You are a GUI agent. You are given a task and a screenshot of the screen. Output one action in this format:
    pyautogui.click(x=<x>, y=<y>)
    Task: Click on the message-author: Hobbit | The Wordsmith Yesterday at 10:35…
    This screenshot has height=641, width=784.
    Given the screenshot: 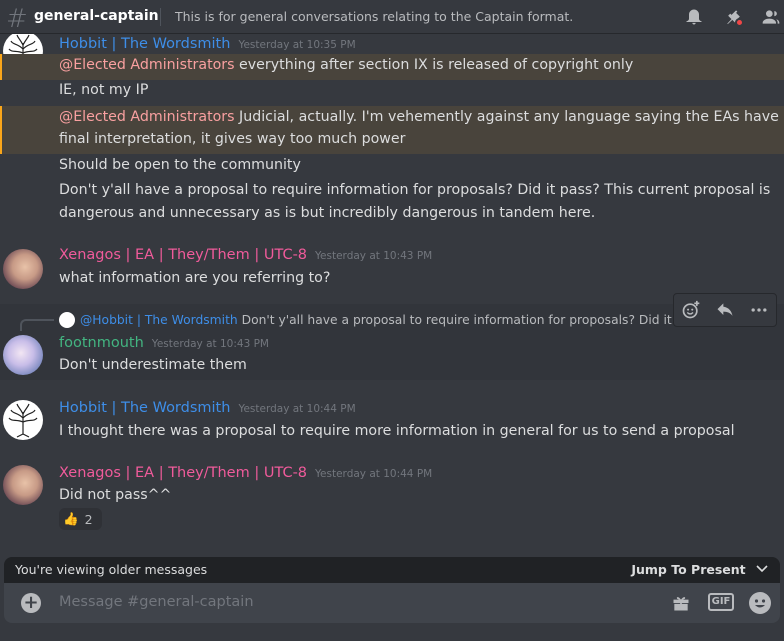 What is the action you would take?
    pyautogui.click(x=207, y=44)
    